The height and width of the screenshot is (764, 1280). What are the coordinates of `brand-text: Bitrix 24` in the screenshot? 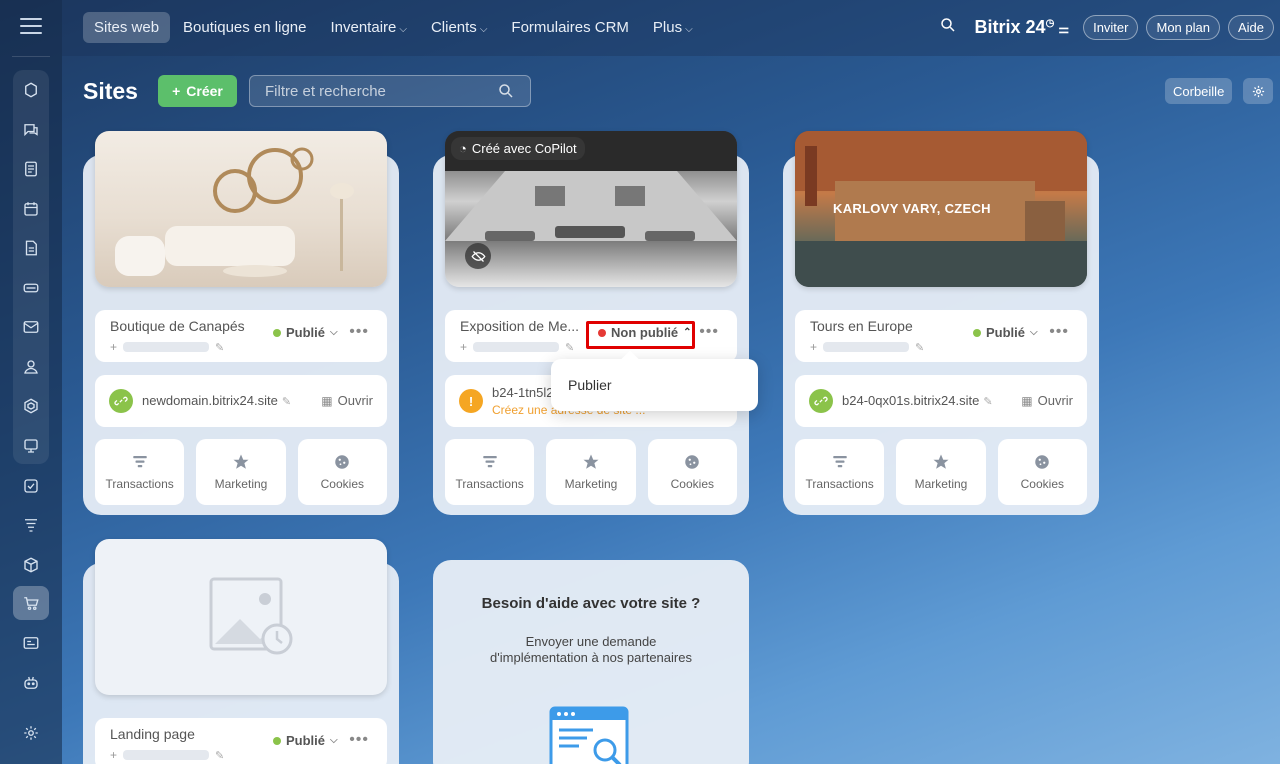 It's located at (1010, 27).